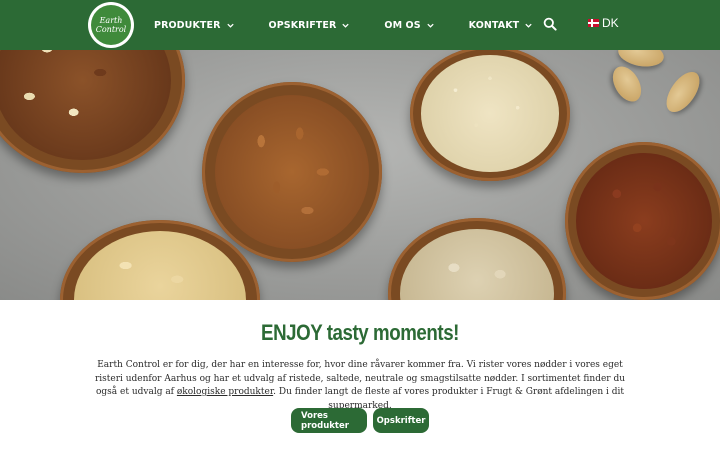  I want to click on language-label: DK, so click(610, 23).